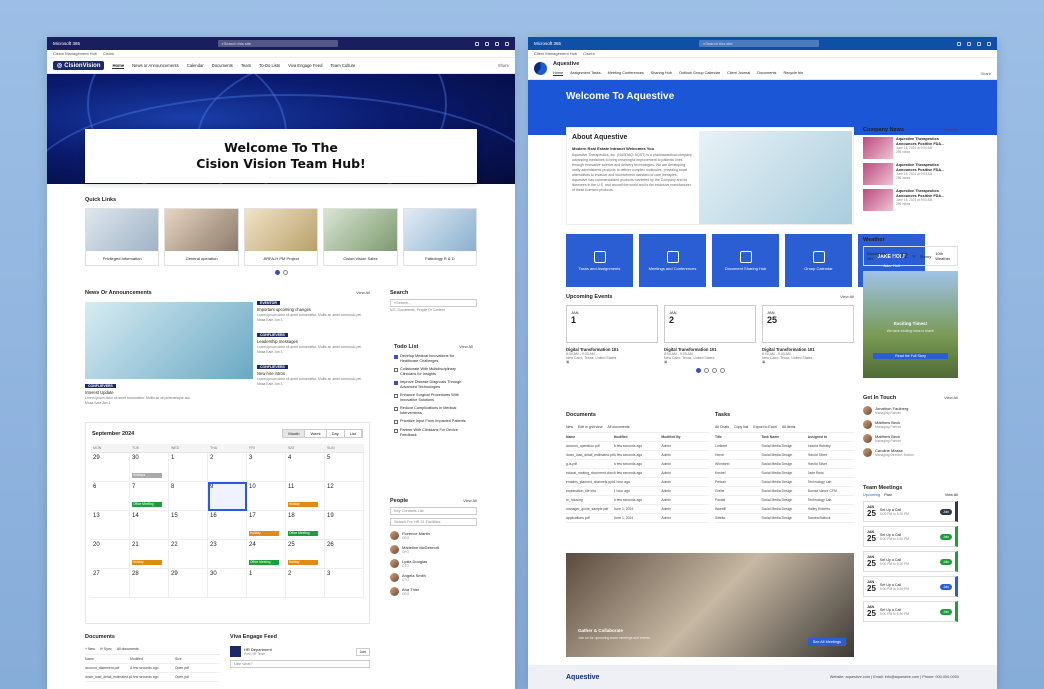  What do you see at coordinates (910, 356) in the screenshot?
I see `read-story-button: Read the Full Story` at bounding box center [910, 356].